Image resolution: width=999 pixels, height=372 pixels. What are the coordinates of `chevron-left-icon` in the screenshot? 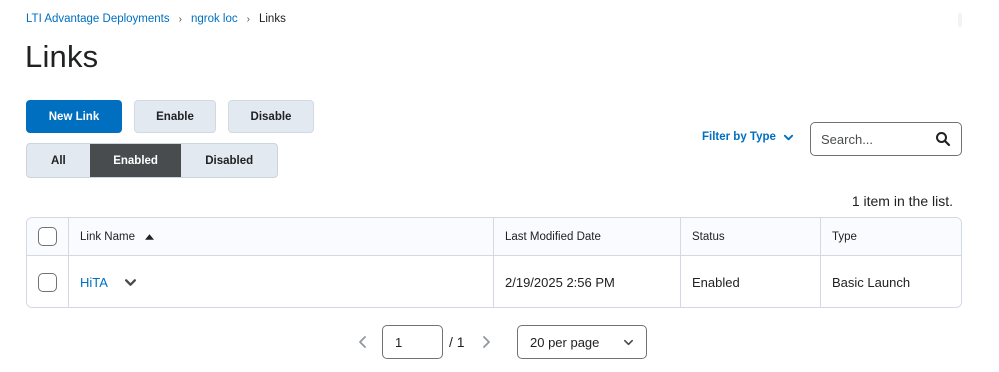 It's located at (363, 342).